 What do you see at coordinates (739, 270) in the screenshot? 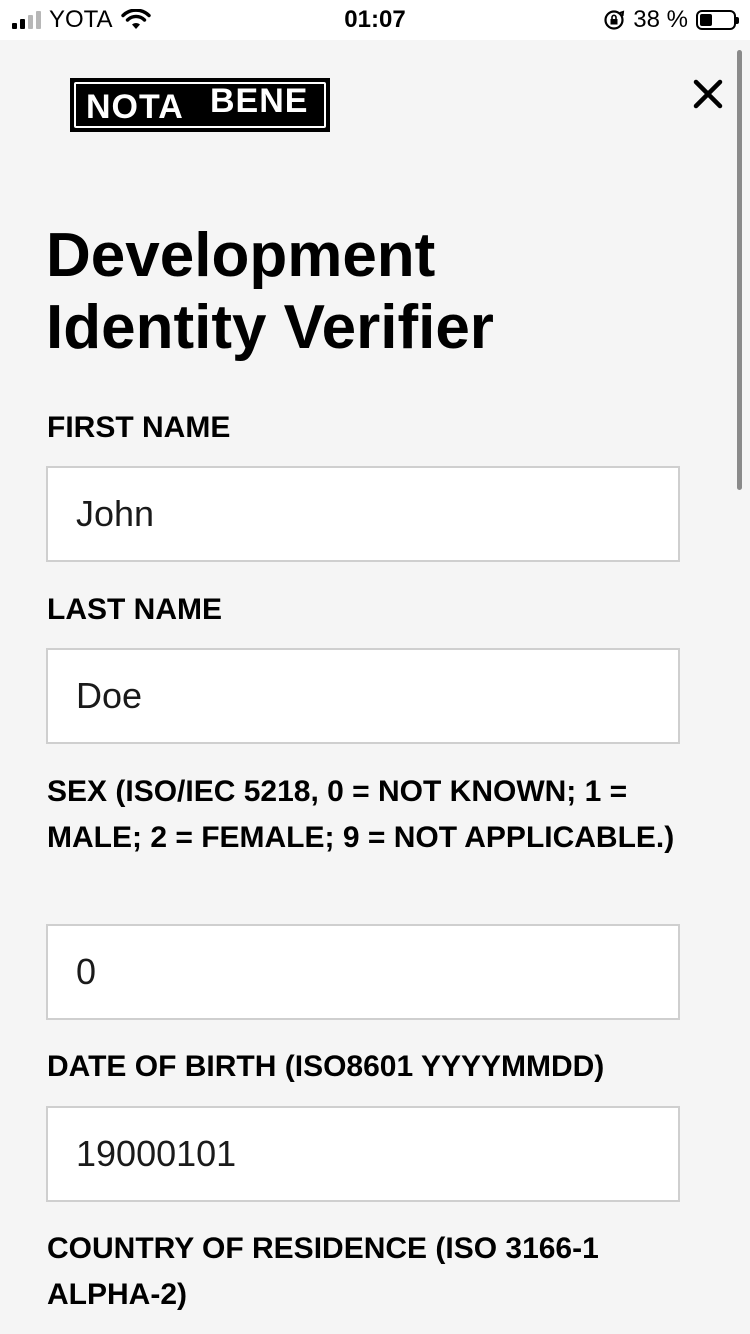
I see `scrollbar` at bounding box center [739, 270].